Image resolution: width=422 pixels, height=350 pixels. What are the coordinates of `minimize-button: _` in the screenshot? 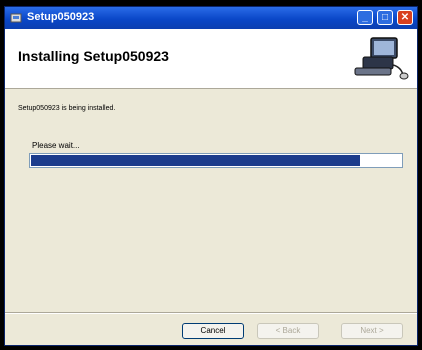 It's located at (365, 17).